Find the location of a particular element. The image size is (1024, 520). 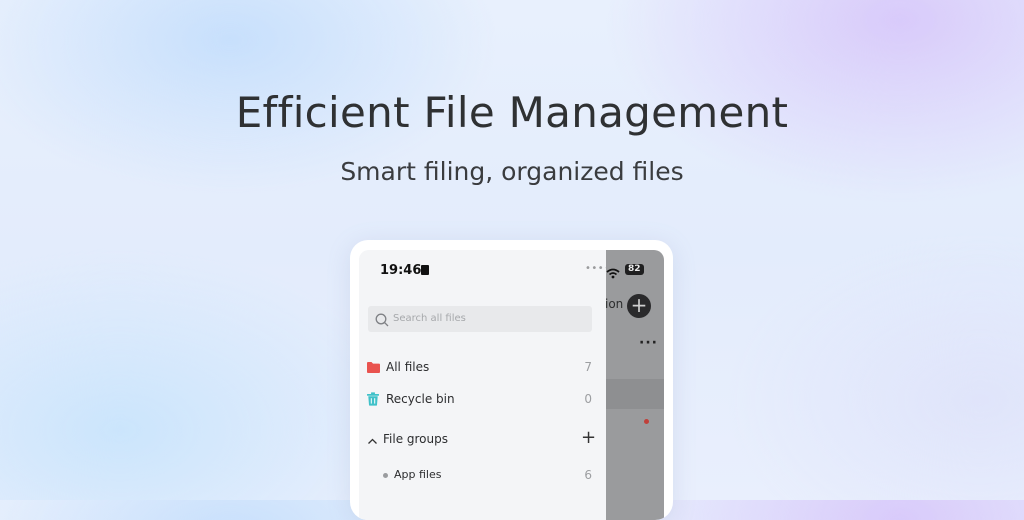

search-placeholder: Search all files is located at coordinates (429, 318).